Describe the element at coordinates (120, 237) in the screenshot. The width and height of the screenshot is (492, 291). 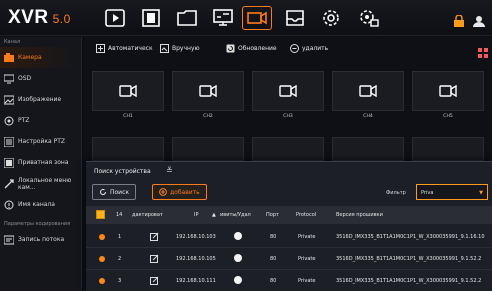
I see `row-number: 1` at that location.